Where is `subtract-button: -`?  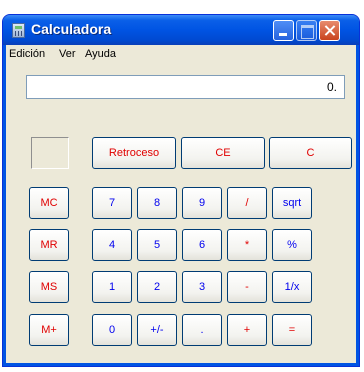 subtract-button: - is located at coordinates (247, 287).